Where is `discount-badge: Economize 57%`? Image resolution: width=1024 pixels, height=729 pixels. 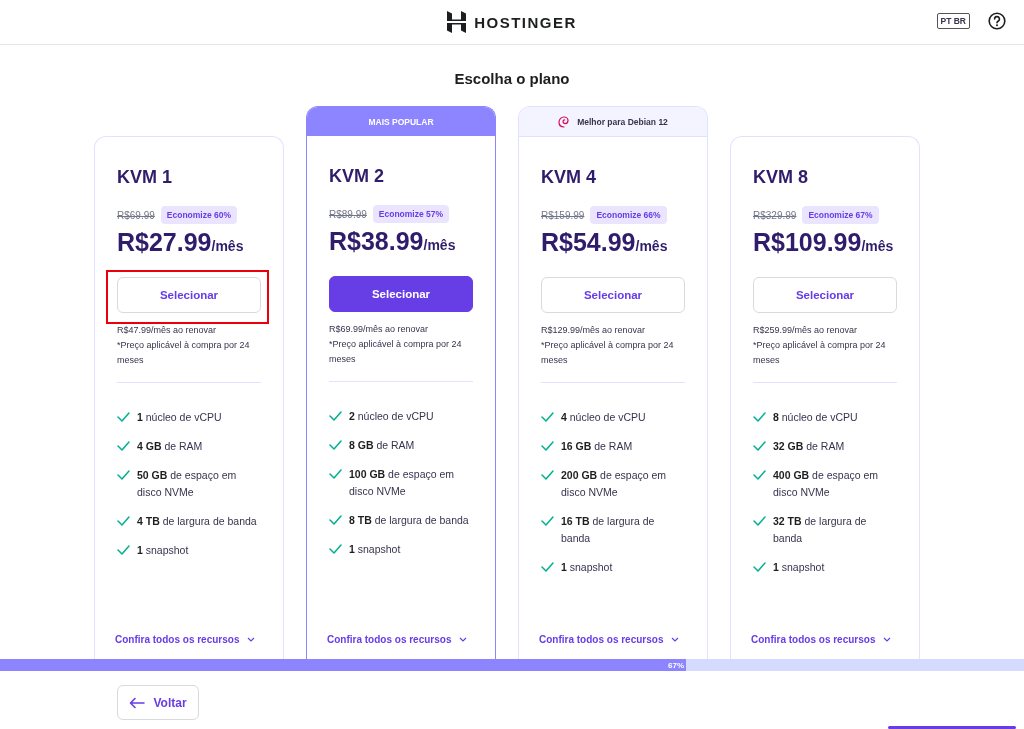
discount-badge: Economize 57% is located at coordinates (411, 214).